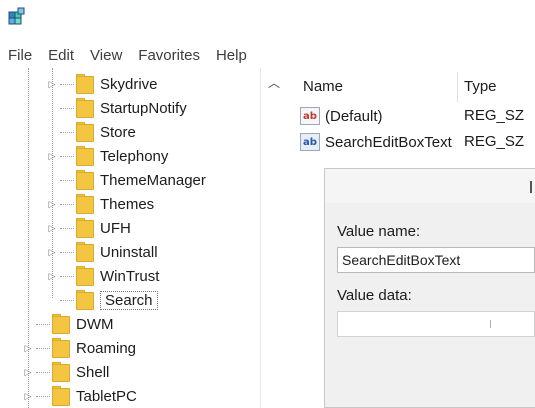  What do you see at coordinates (115, 228) in the screenshot?
I see `tree-item-label: UFH` at bounding box center [115, 228].